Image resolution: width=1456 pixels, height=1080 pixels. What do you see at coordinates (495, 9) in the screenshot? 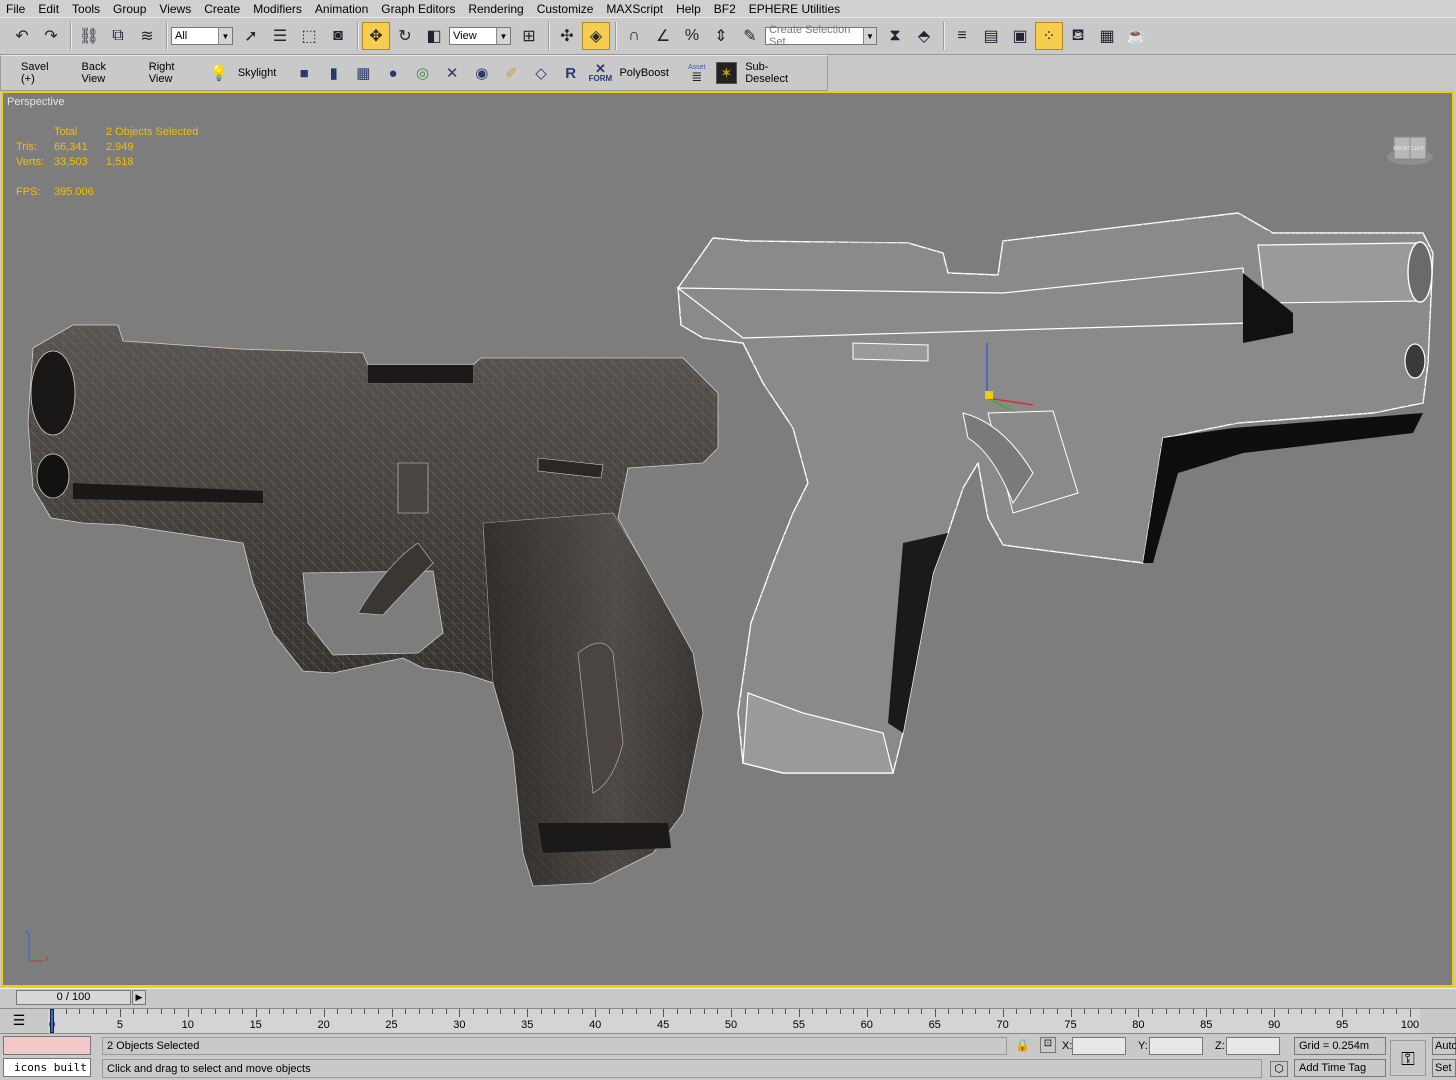
I see `menu-rendering: Rendering` at bounding box center [495, 9].